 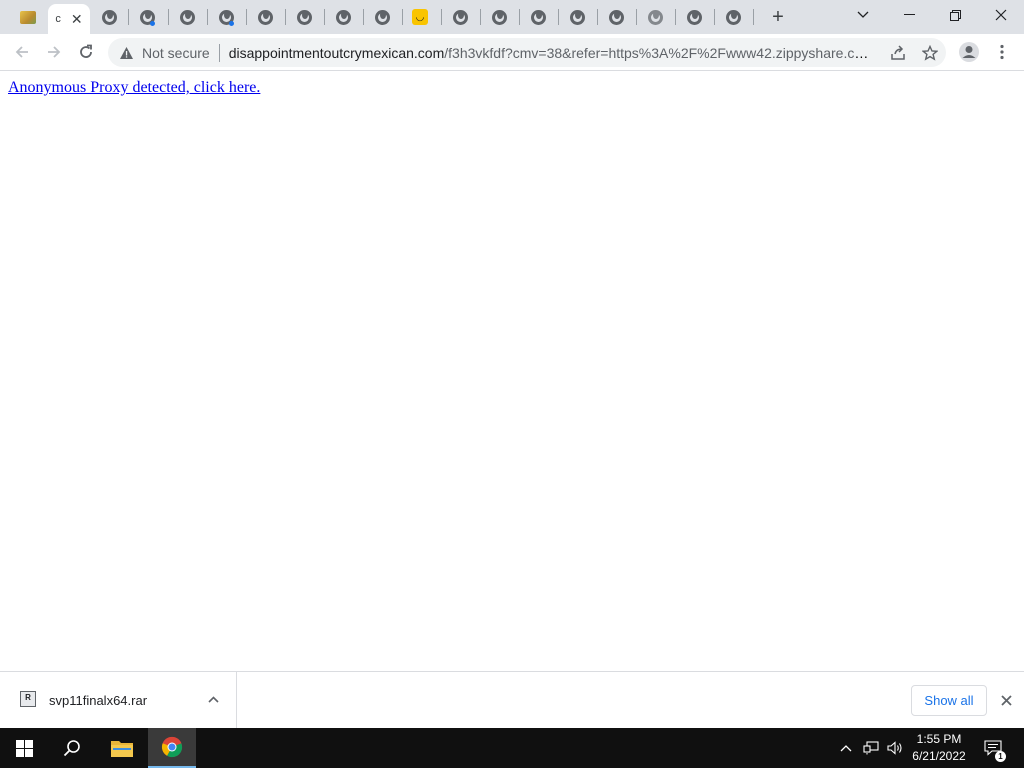 I want to click on start-button, so click(x=24, y=748).